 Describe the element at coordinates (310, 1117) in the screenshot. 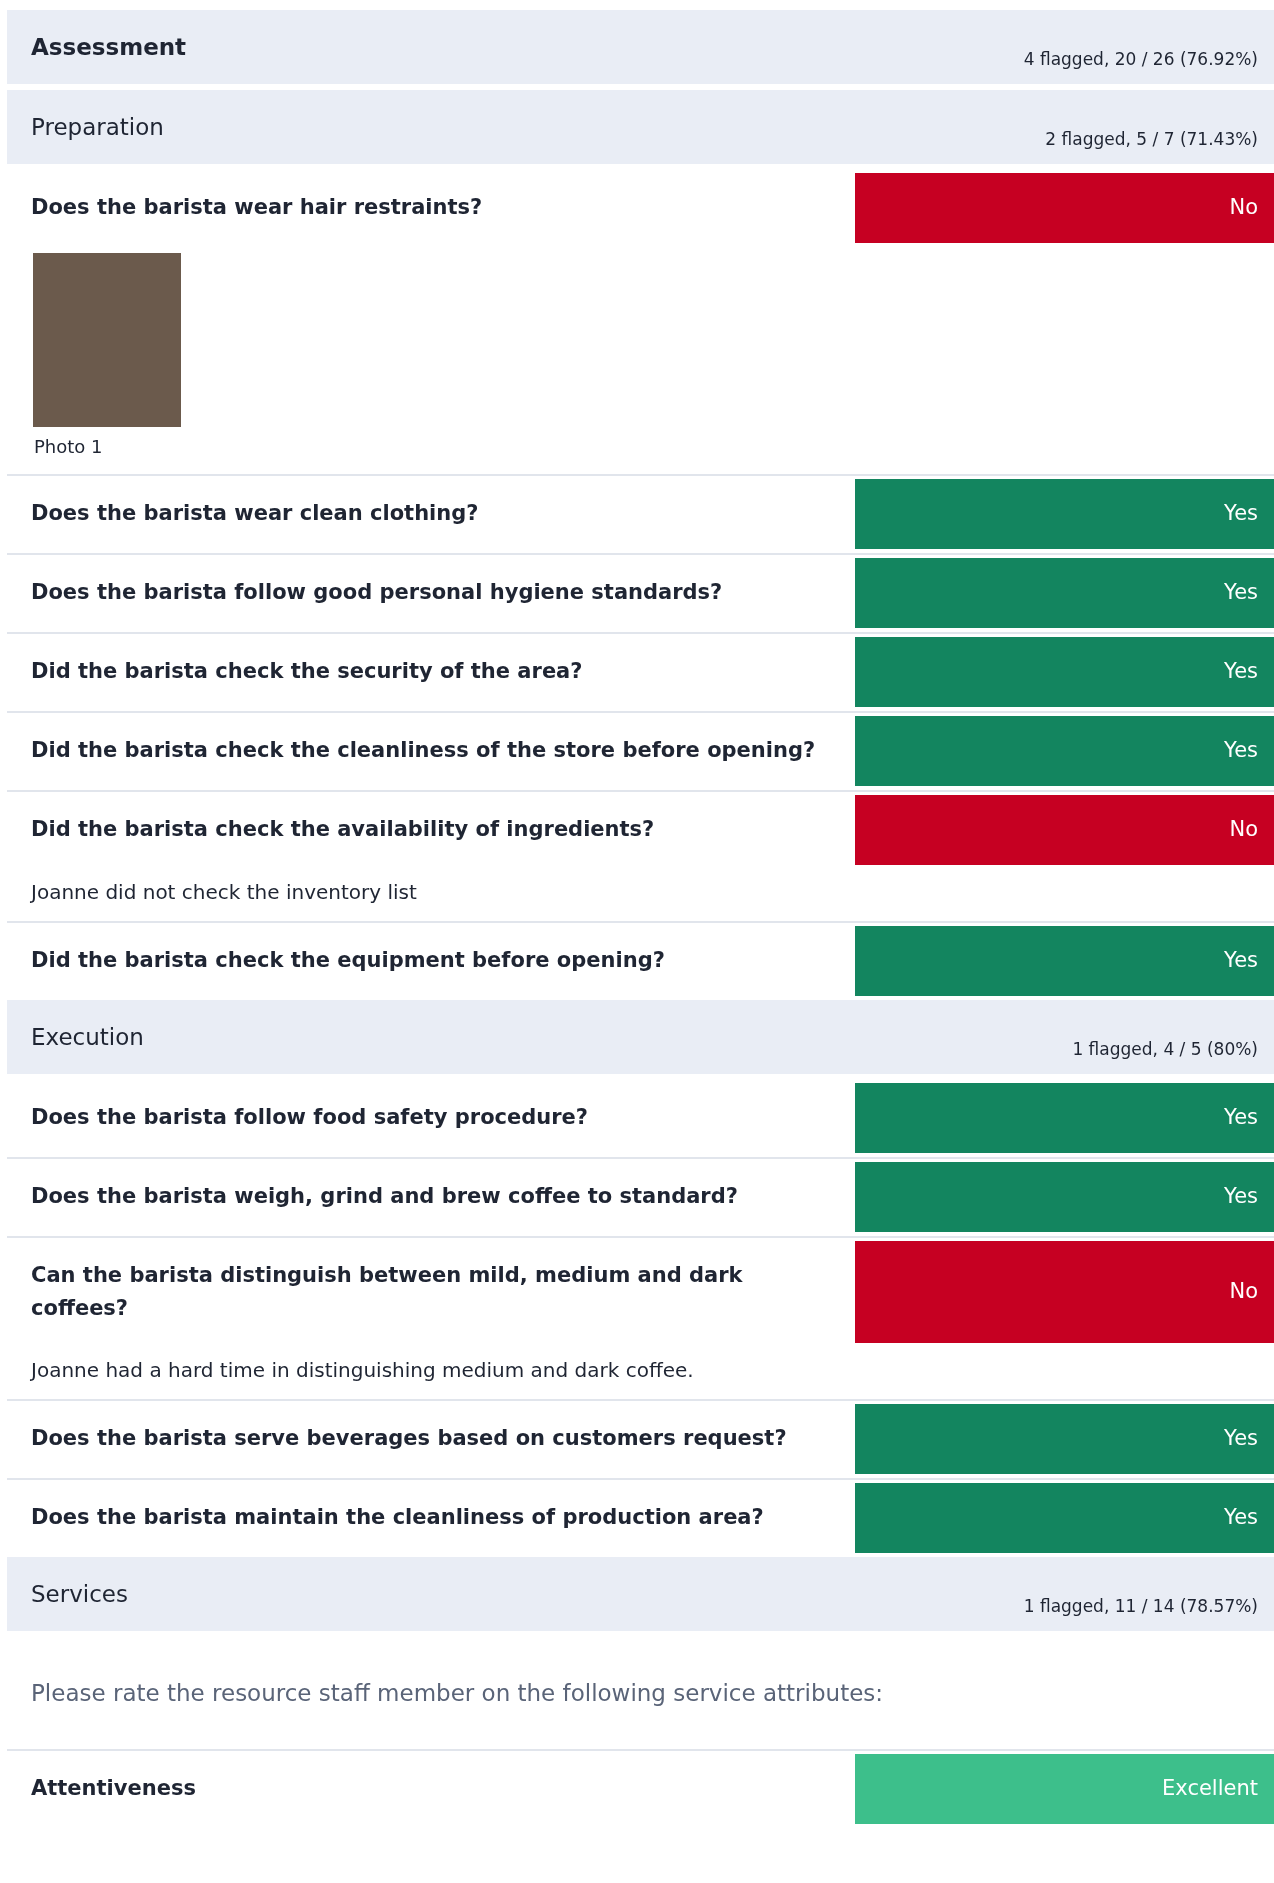

I see `question-text: Does the barista follow food safety procedure?` at that location.